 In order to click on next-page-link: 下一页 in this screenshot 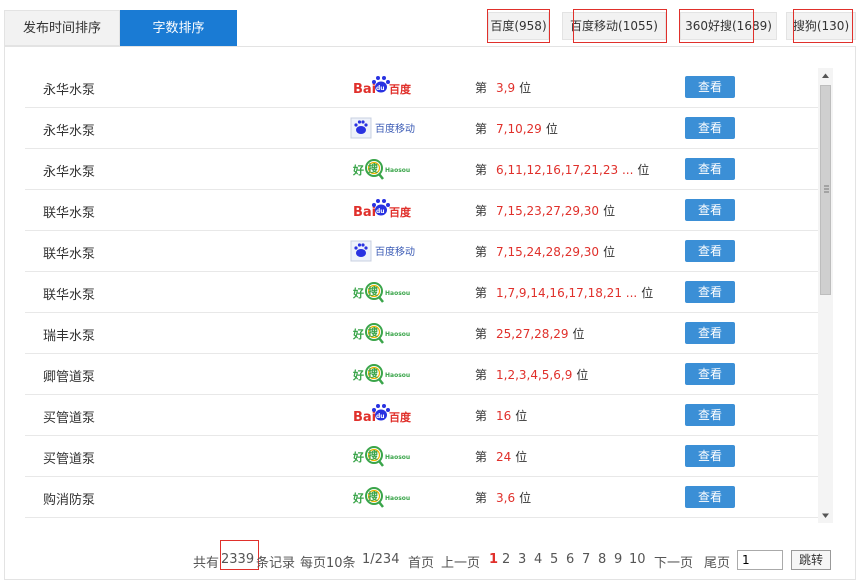, I will do `click(673, 561)`.